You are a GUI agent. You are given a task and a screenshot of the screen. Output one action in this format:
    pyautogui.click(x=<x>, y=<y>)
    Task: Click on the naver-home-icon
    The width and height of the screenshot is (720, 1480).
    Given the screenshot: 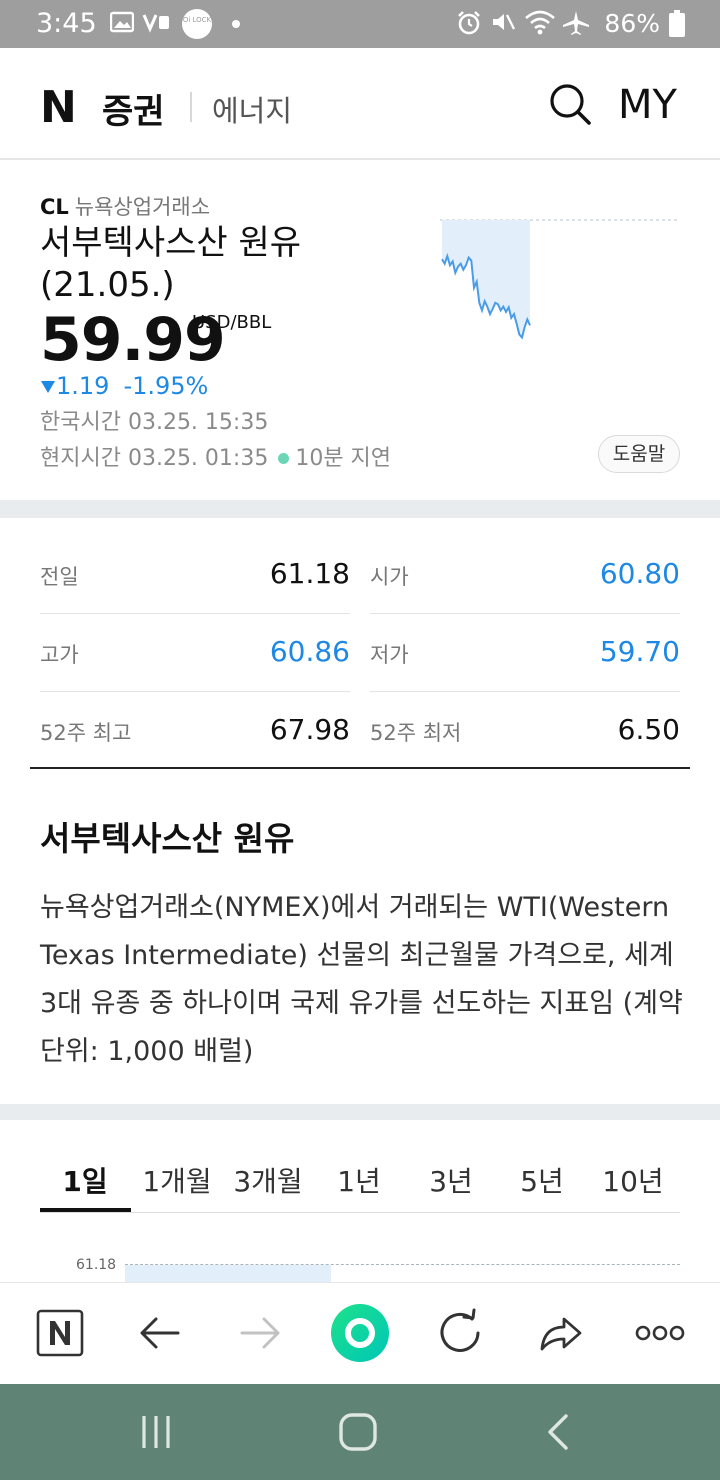 What is the action you would take?
    pyautogui.click(x=60, y=1333)
    